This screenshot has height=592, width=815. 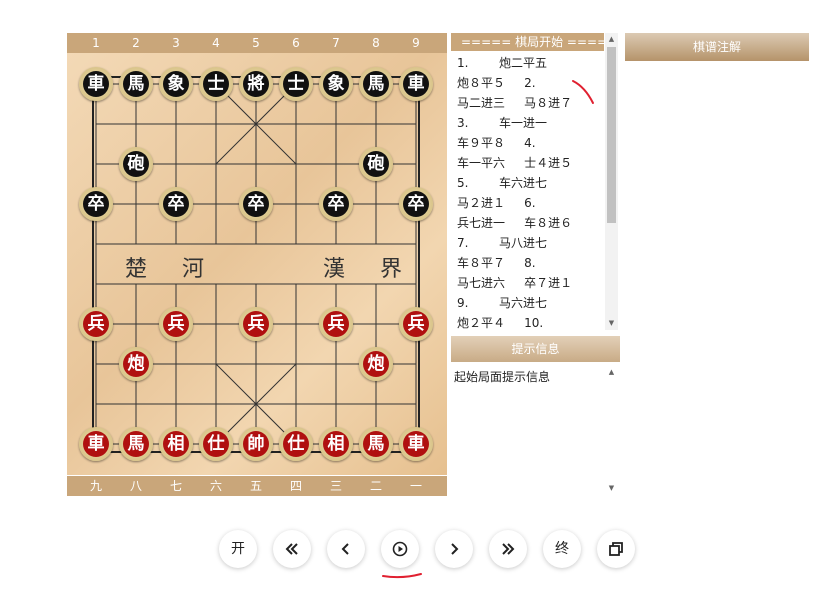 I want to click on black-general: 將, so click(x=256, y=84).